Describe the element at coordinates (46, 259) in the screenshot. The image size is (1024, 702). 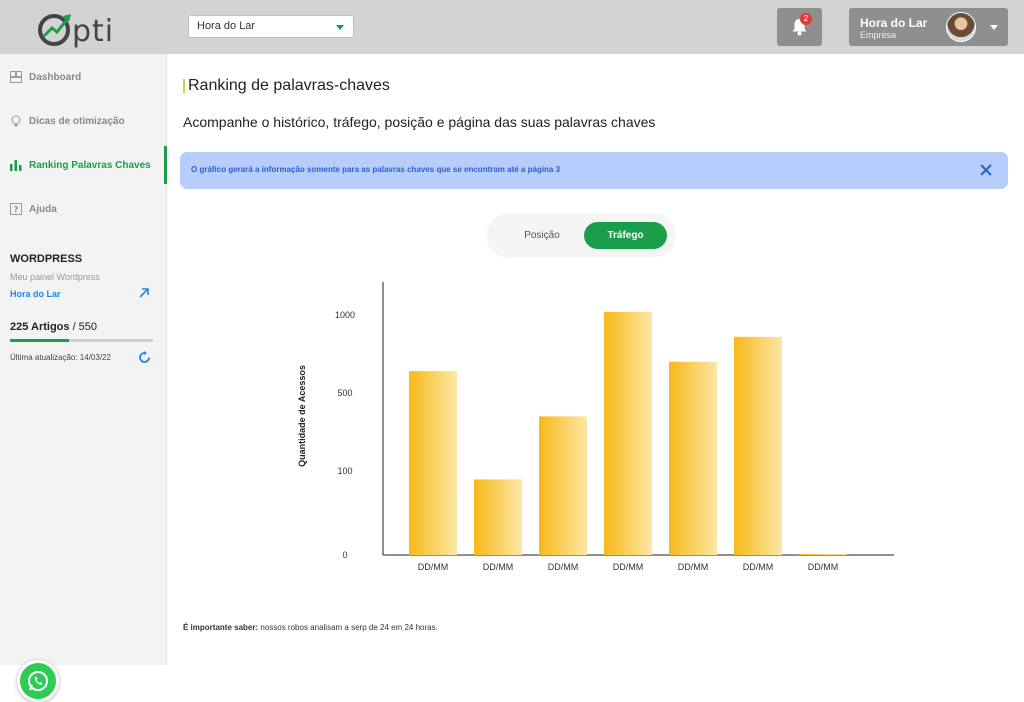
I see `wordpress-title: WORDPRESS` at that location.